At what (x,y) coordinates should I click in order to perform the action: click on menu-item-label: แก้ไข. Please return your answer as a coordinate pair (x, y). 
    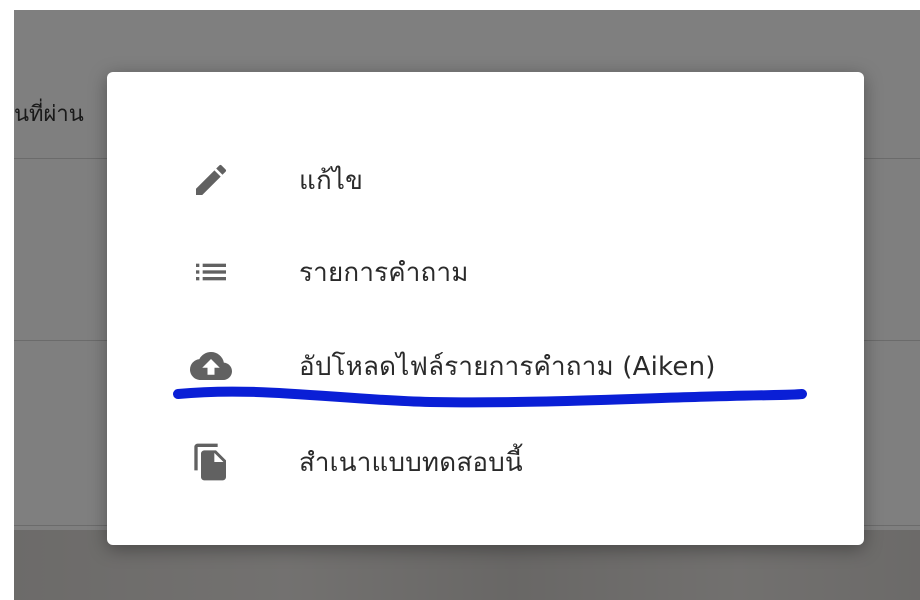
    Looking at the image, I should click on (331, 180).